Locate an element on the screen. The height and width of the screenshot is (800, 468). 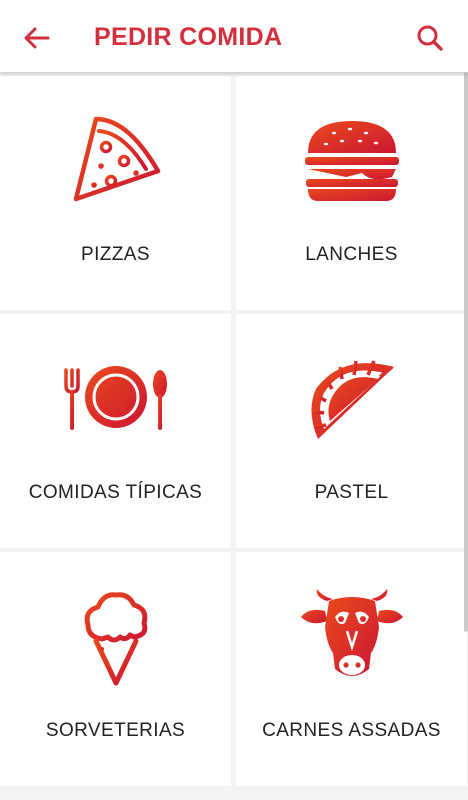
category-label: PIZZAS is located at coordinates (115, 254).